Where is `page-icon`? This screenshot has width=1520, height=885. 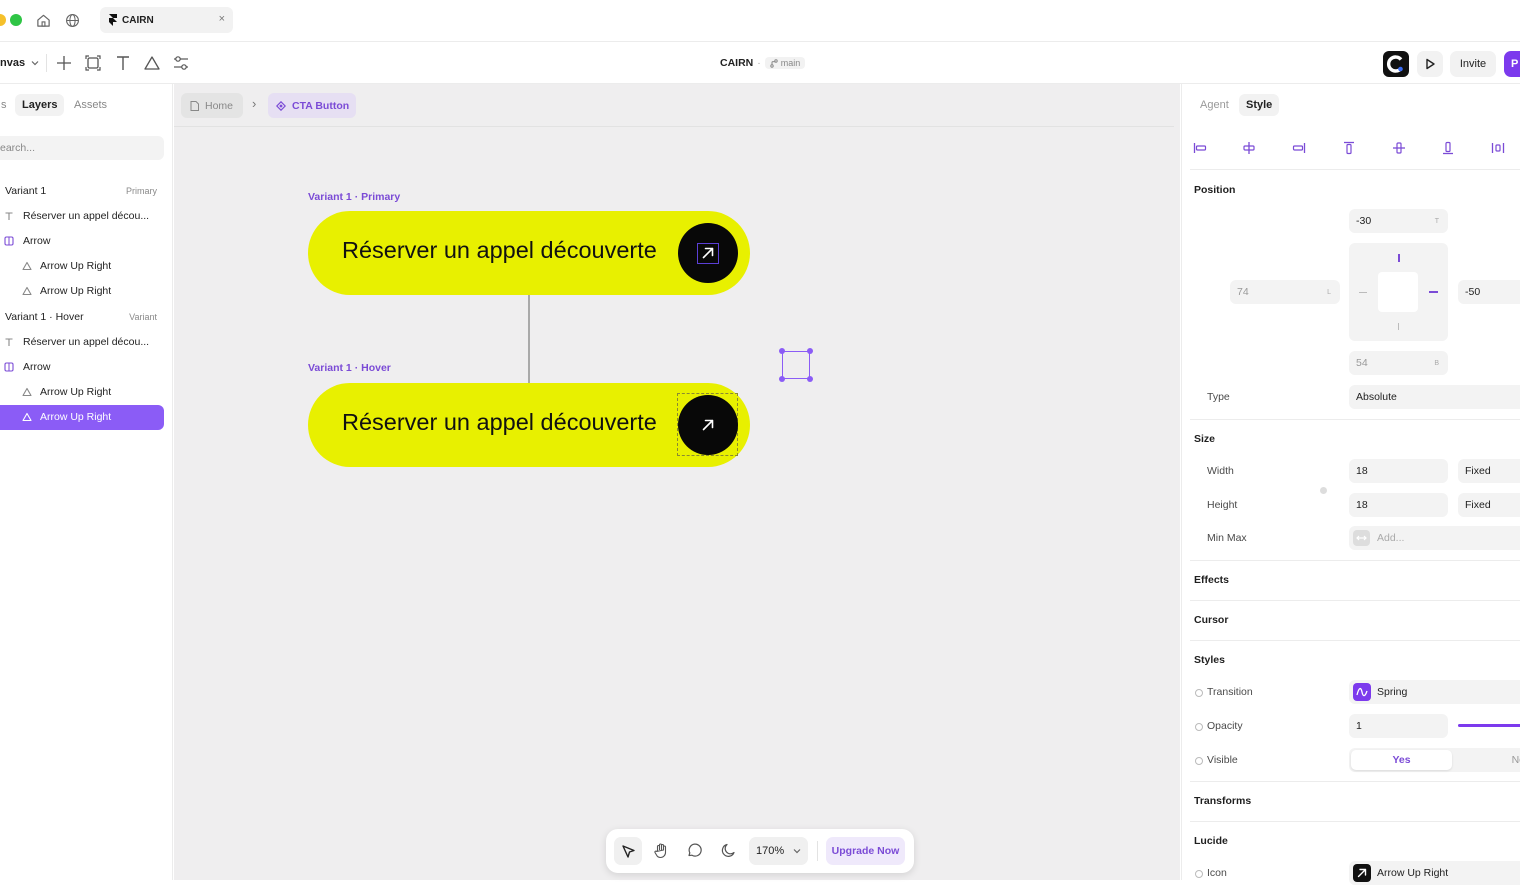 page-icon is located at coordinates (194, 105).